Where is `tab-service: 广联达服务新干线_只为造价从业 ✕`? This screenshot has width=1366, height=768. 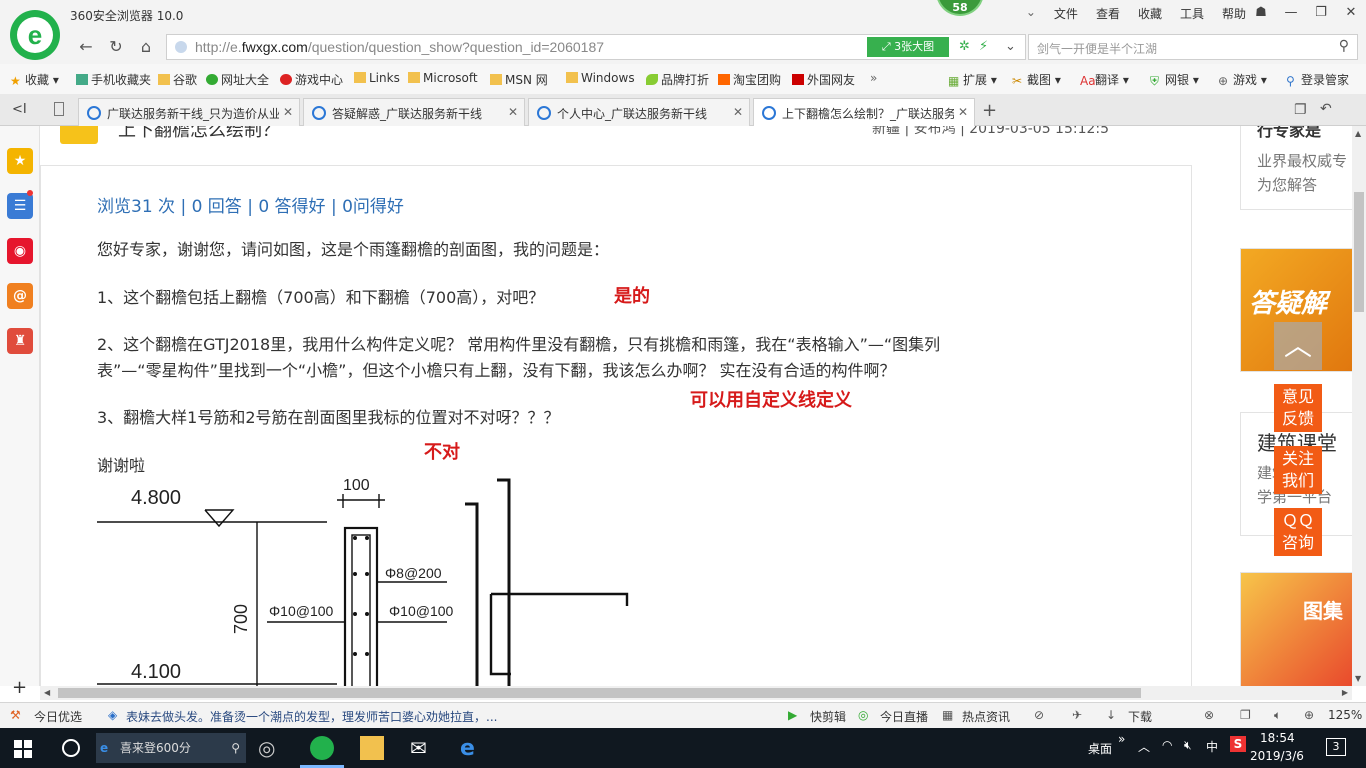
tab-service: 广联达服务新干线_只为造价从业 ✕ is located at coordinates (189, 112).